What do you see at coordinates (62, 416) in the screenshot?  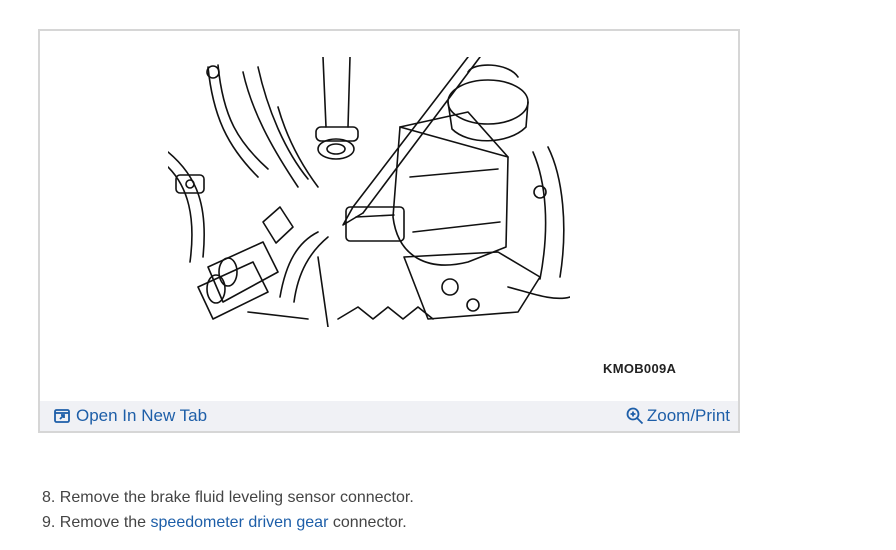 I see `open-new-tab-icon` at bounding box center [62, 416].